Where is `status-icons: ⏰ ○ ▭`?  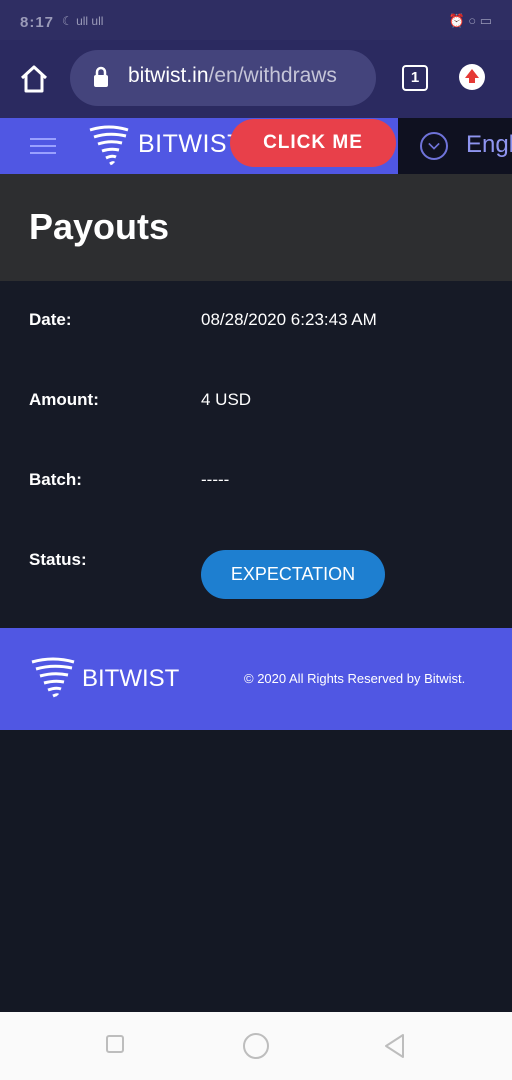 status-icons: ⏰ ○ ▭ is located at coordinates (470, 20).